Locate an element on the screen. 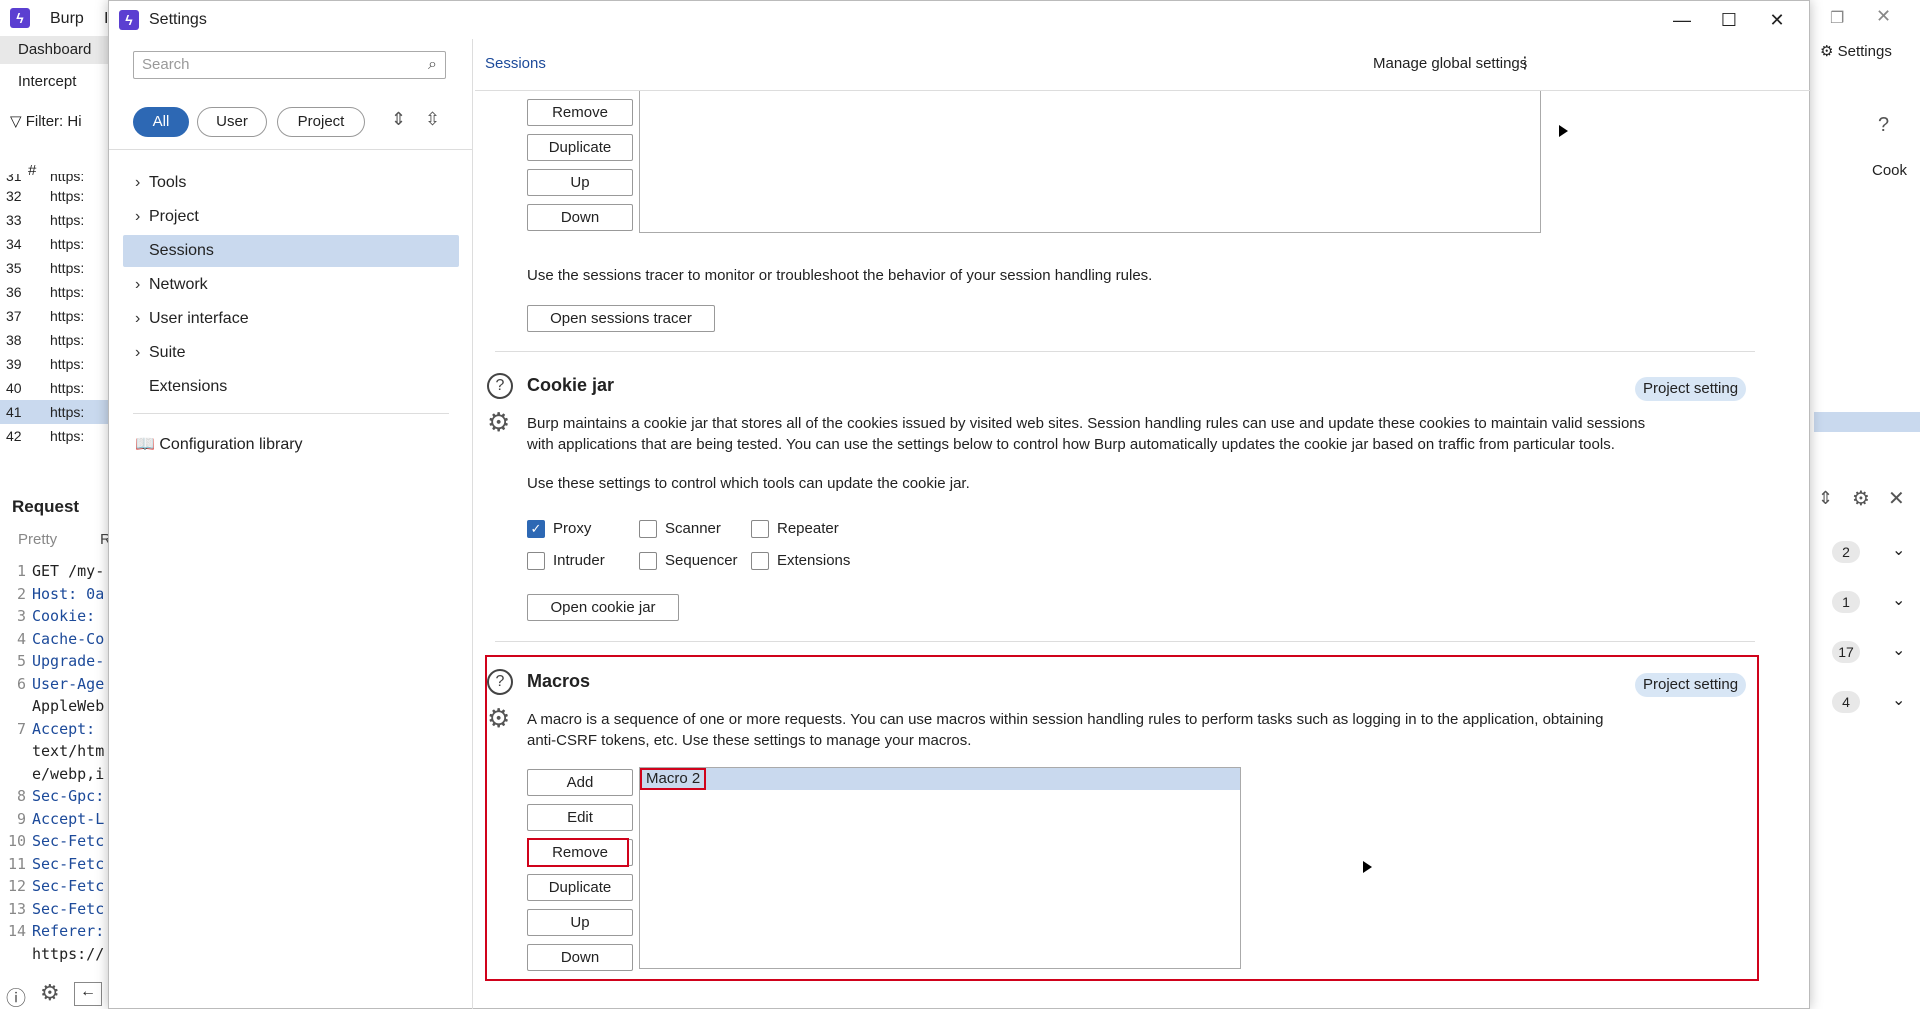  code-line: 8 Sec-Gpc: is located at coordinates (52, 796).